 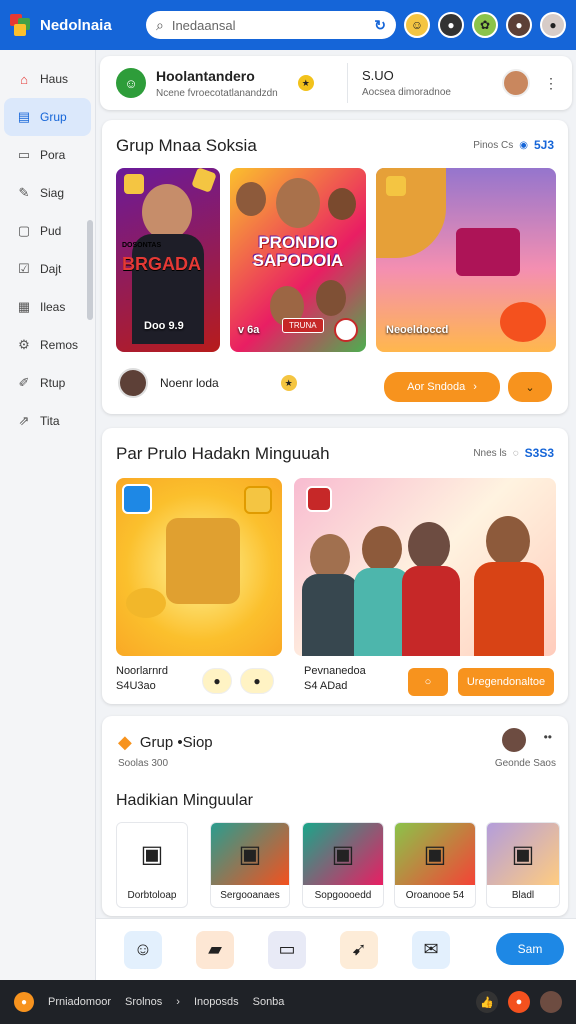 I want to click on treasure-image: ▣, so click(x=152, y=854).